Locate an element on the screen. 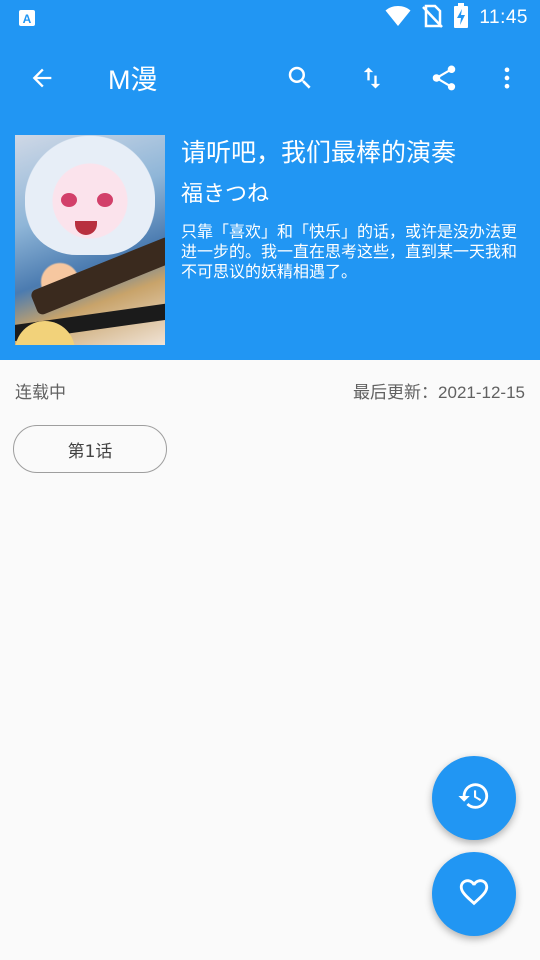 The width and height of the screenshot is (540, 960). share-icon is located at coordinates (444, 78).